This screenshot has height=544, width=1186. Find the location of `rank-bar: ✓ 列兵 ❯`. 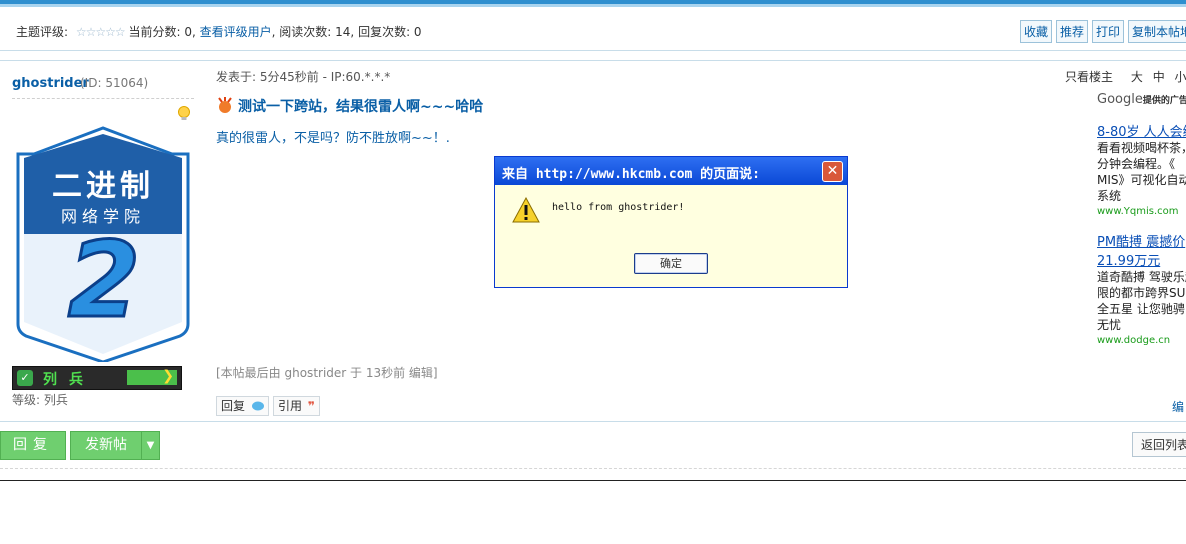

rank-bar: ✓ 列兵 ❯ is located at coordinates (97, 378).